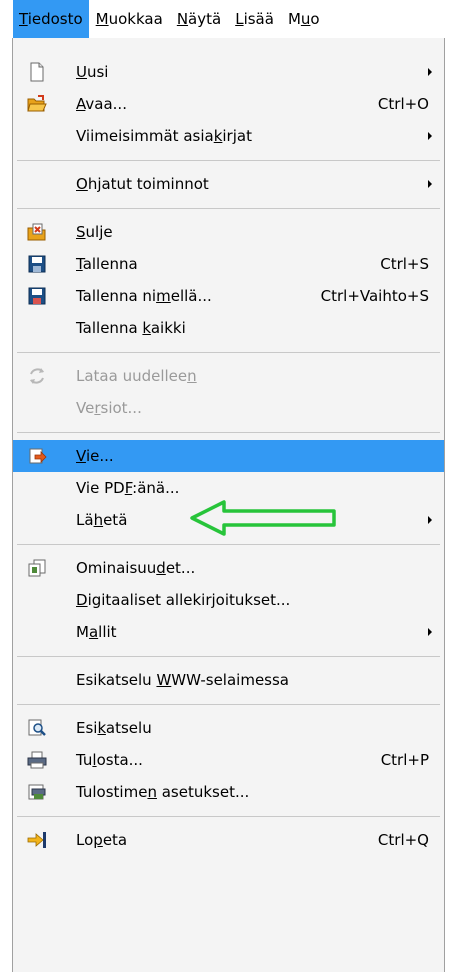 Image resolution: width=457 pixels, height=972 pixels. What do you see at coordinates (228, 264) in the screenshot?
I see `menu-item-save: Tallenna Ctrl+S` at bounding box center [228, 264].